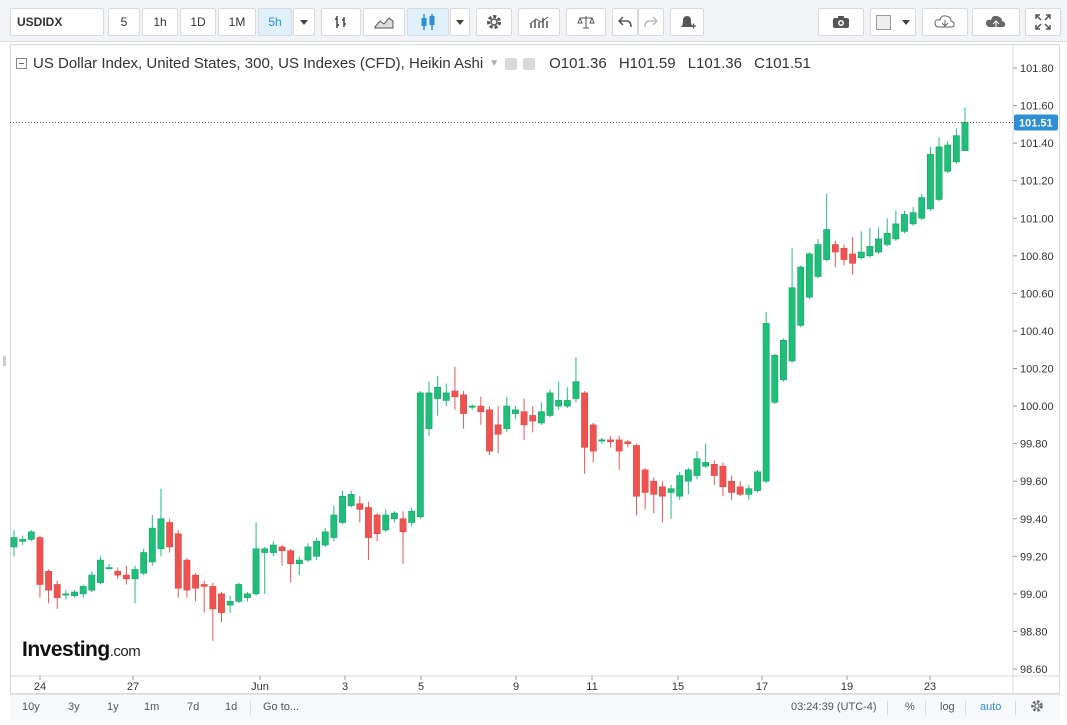 Image resolution: width=1067 pixels, height=725 pixels. What do you see at coordinates (990, 707) in the screenshot?
I see `auto-toggle: auto` at bounding box center [990, 707].